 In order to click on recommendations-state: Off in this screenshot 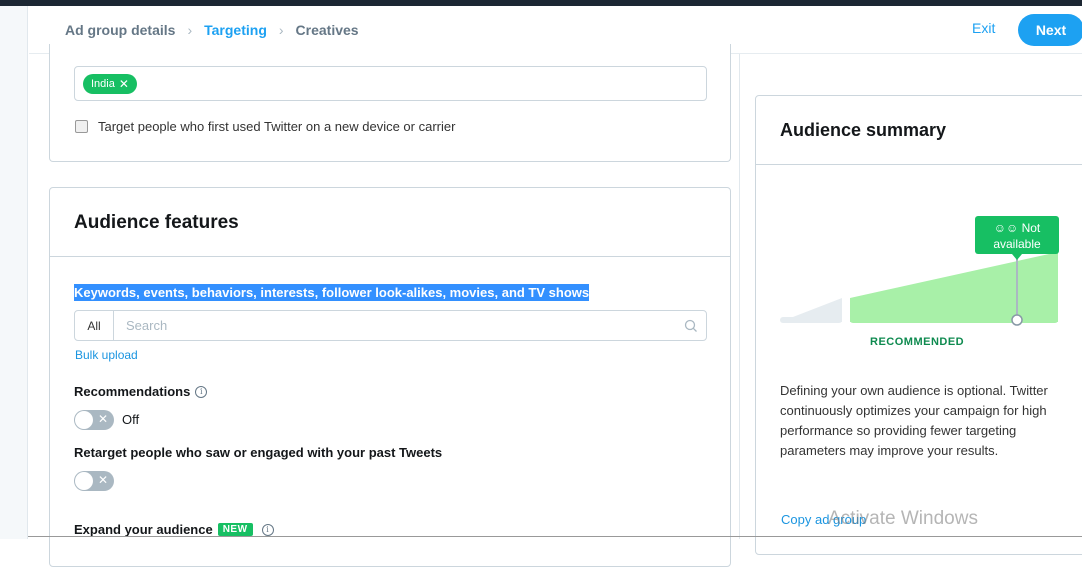, I will do `click(131, 419)`.